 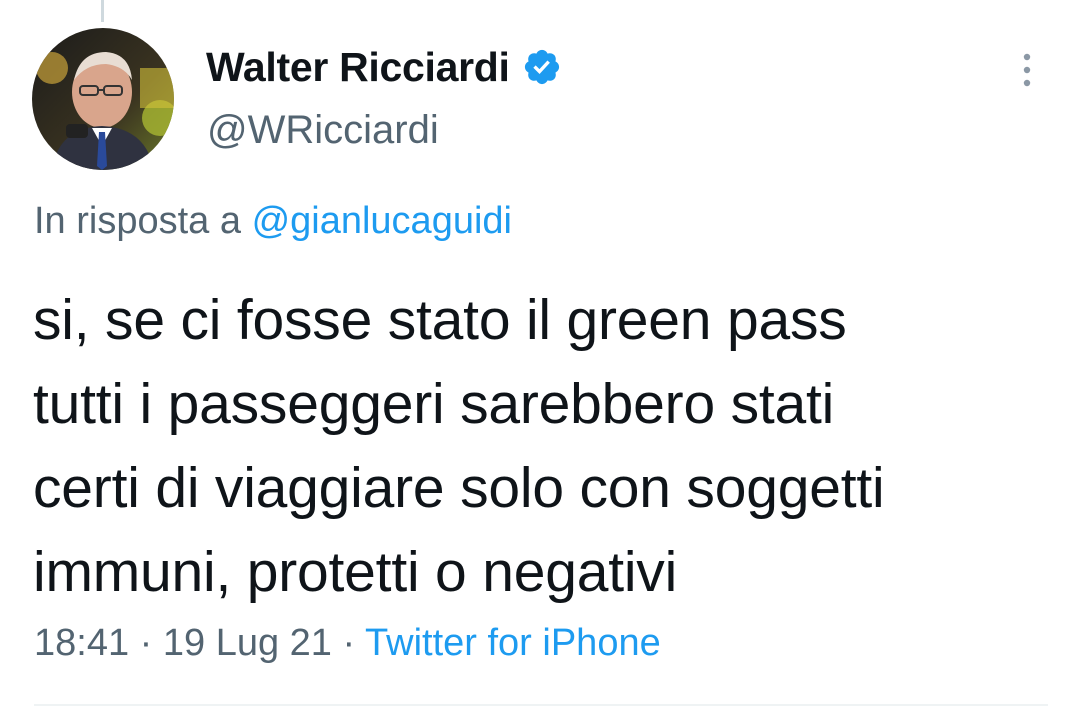 What do you see at coordinates (323, 130) in the screenshot?
I see `author-handle: @WRicciardi` at bounding box center [323, 130].